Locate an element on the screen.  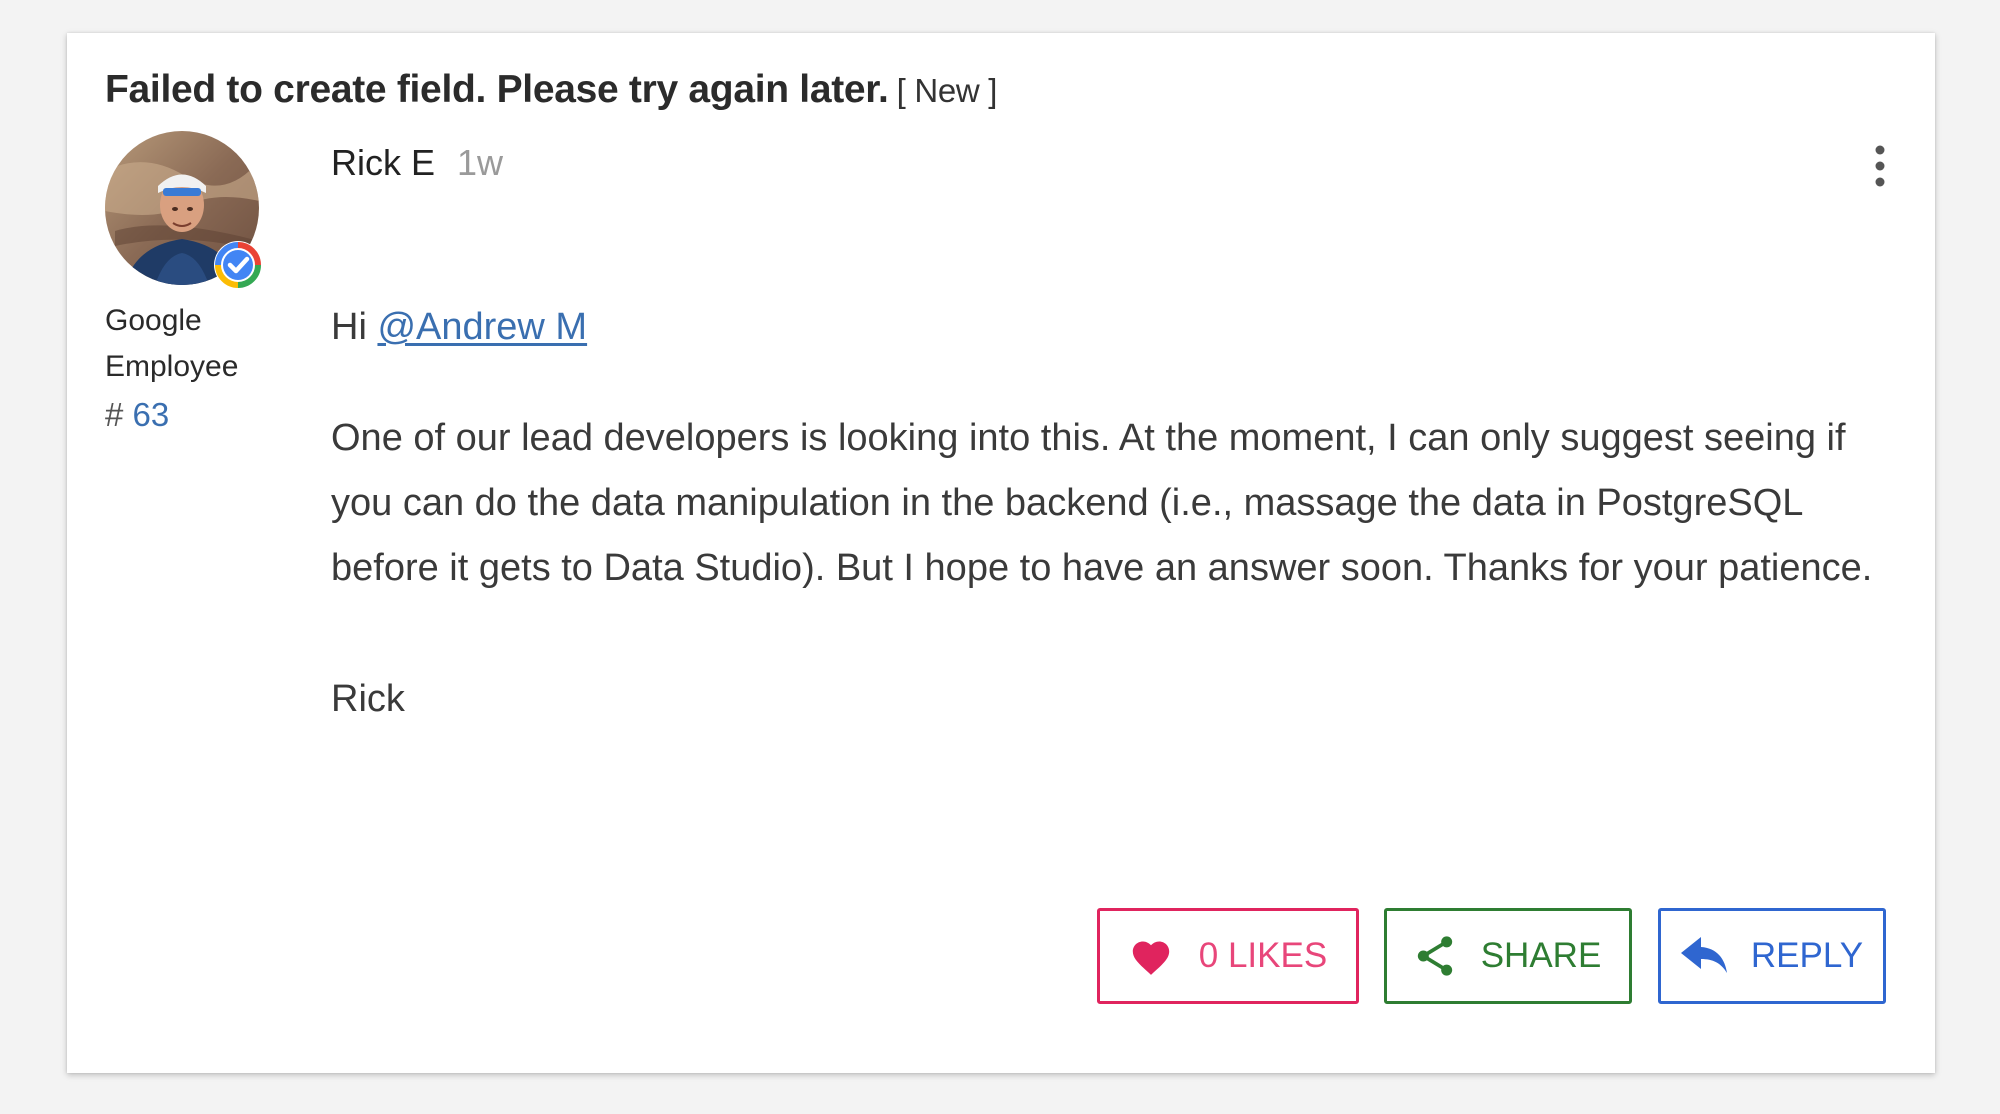
greeting-prefix: Hi is located at coordinates (349, 327).